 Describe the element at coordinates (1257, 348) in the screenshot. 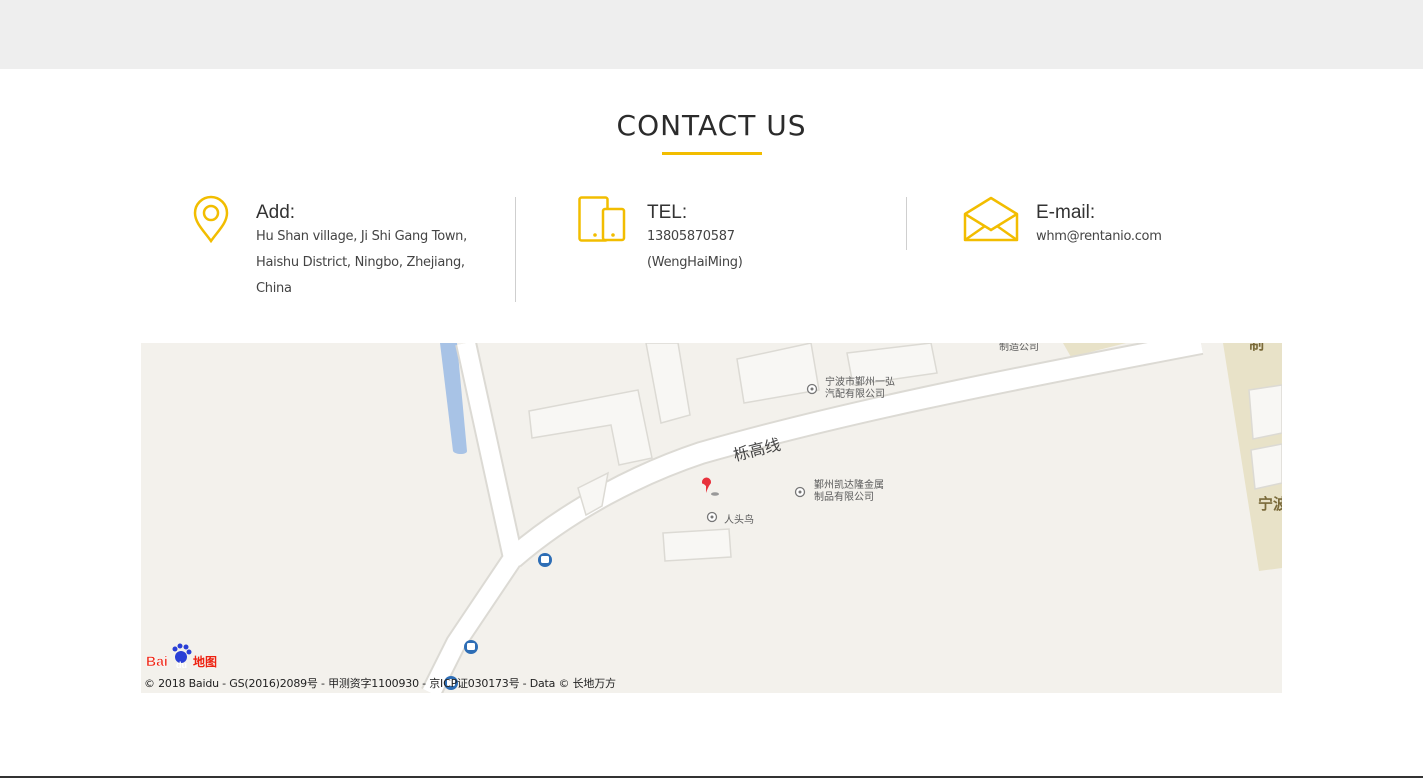

I see `map-edge-label: 制` at that location.